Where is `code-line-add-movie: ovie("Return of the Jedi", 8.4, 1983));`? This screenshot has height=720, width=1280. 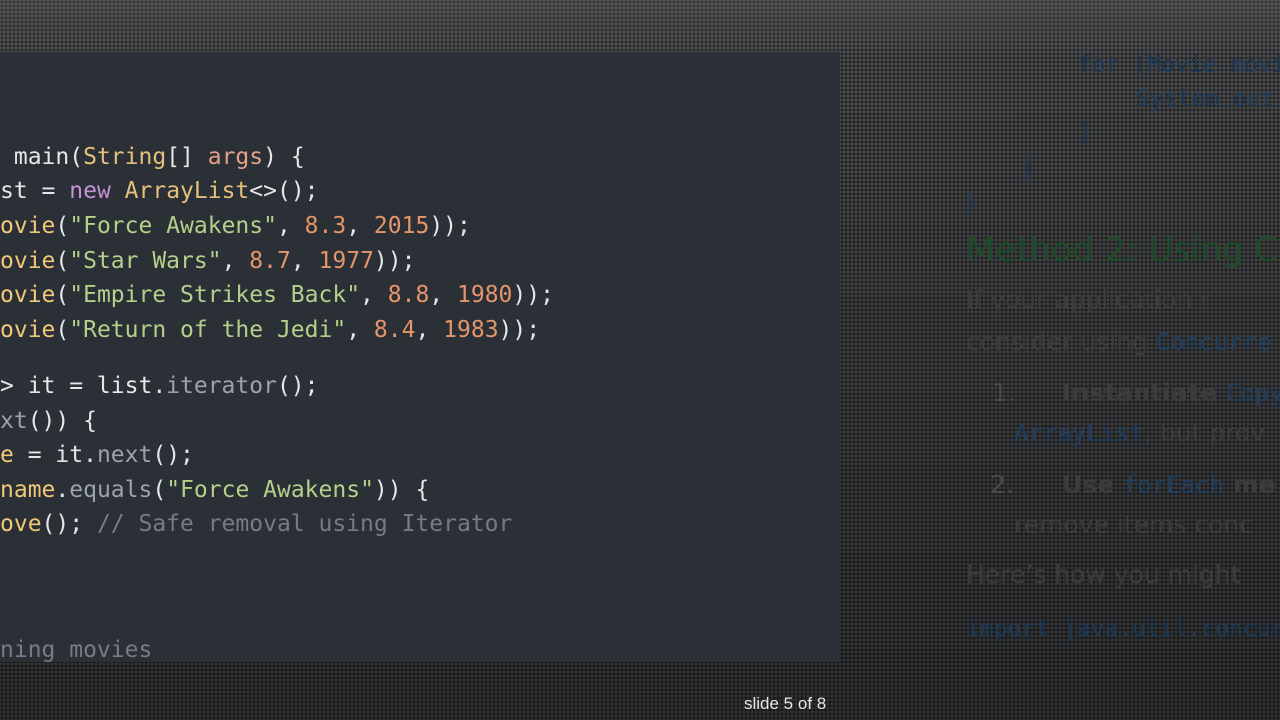 code-line-add-movie: ovie("Return of the Jedi", 8.4, 1983)); is located at coordinates (270, 330).